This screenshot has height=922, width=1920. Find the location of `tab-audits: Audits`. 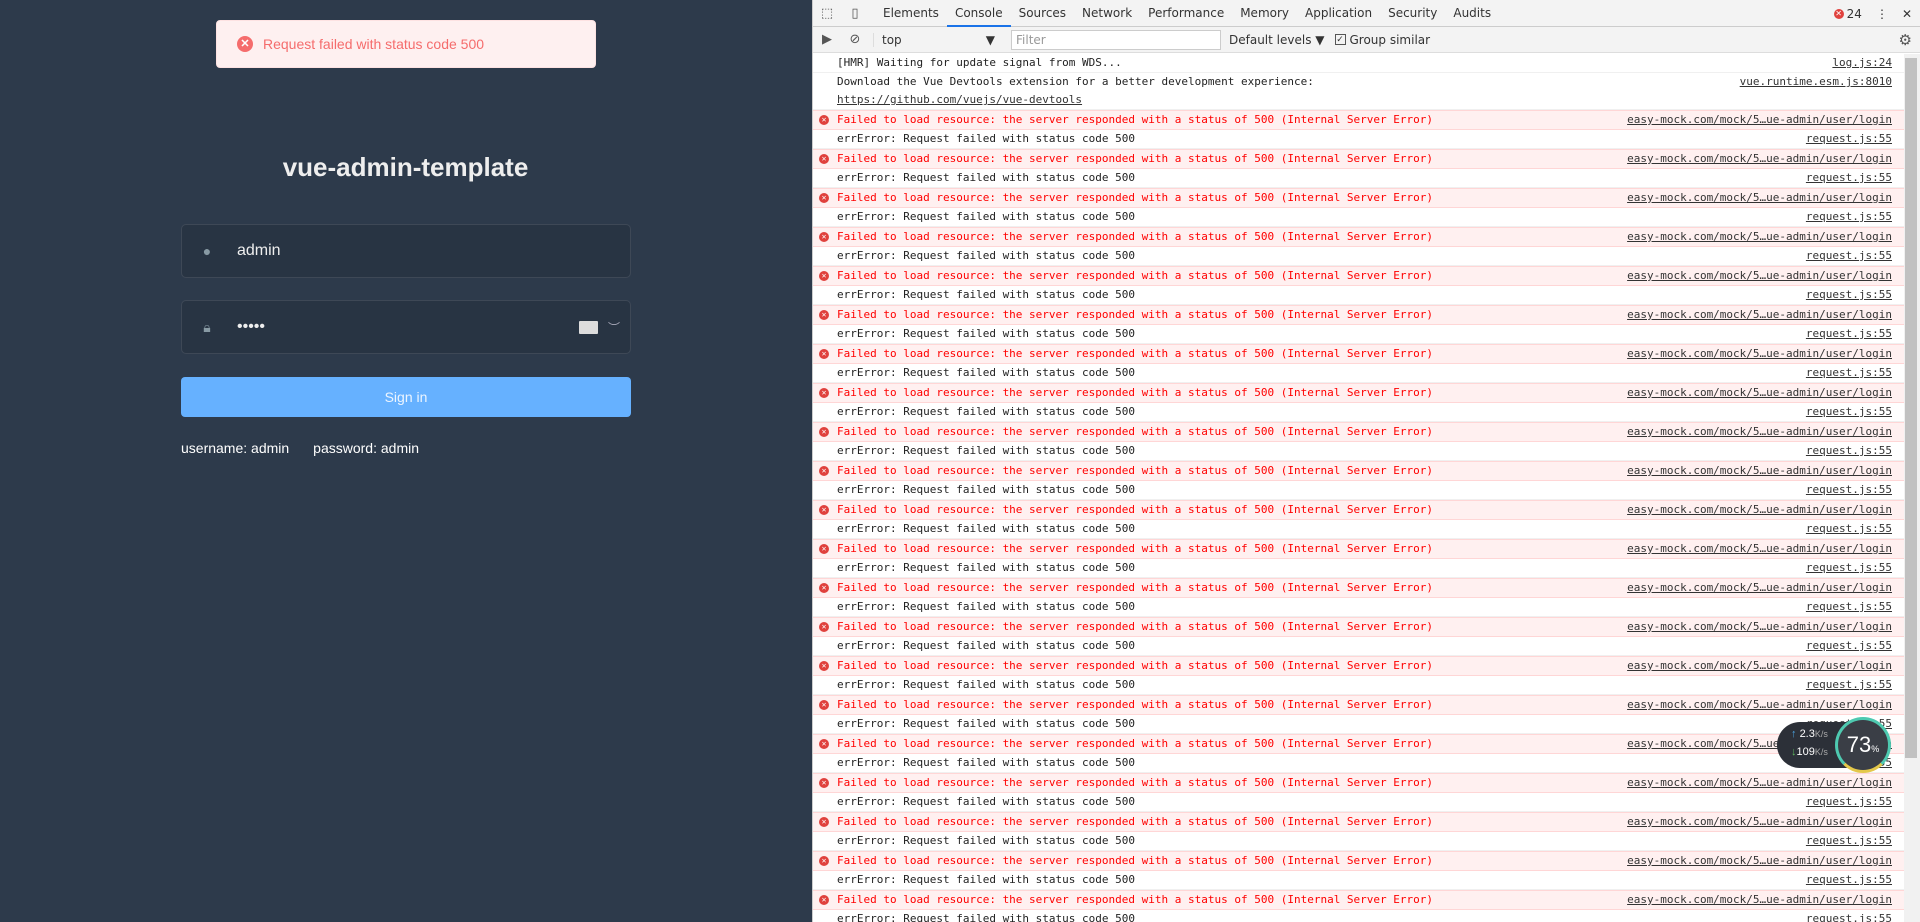

tab-audits: Audits is located at coordinates (1472, 13).